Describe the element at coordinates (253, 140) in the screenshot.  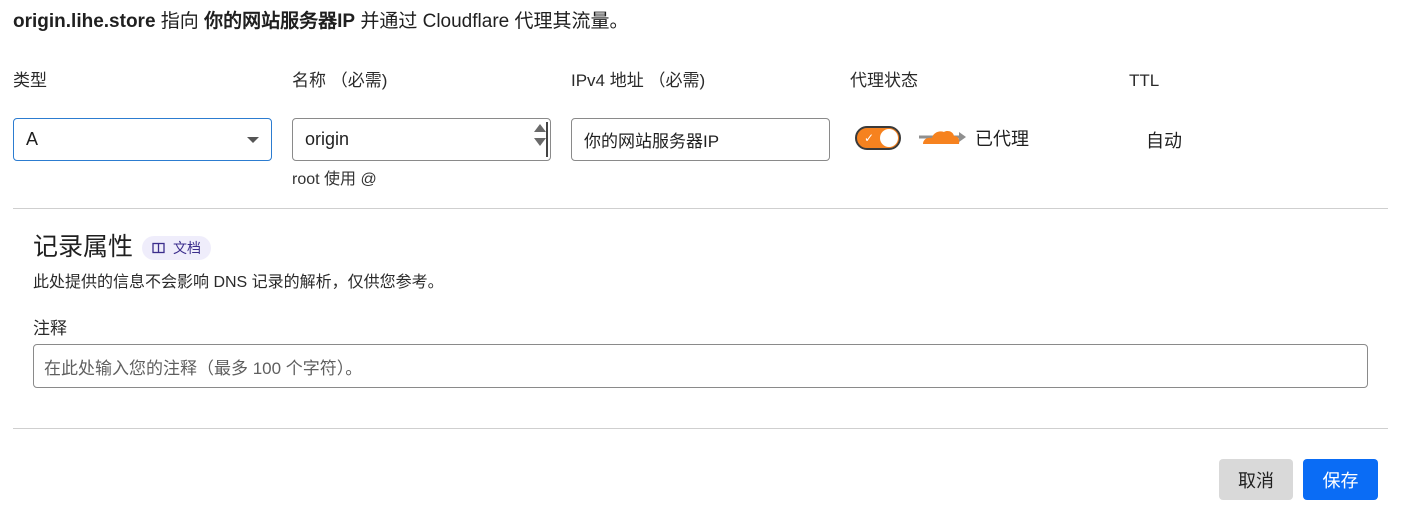
I see `chevron-down-icon` at that location.